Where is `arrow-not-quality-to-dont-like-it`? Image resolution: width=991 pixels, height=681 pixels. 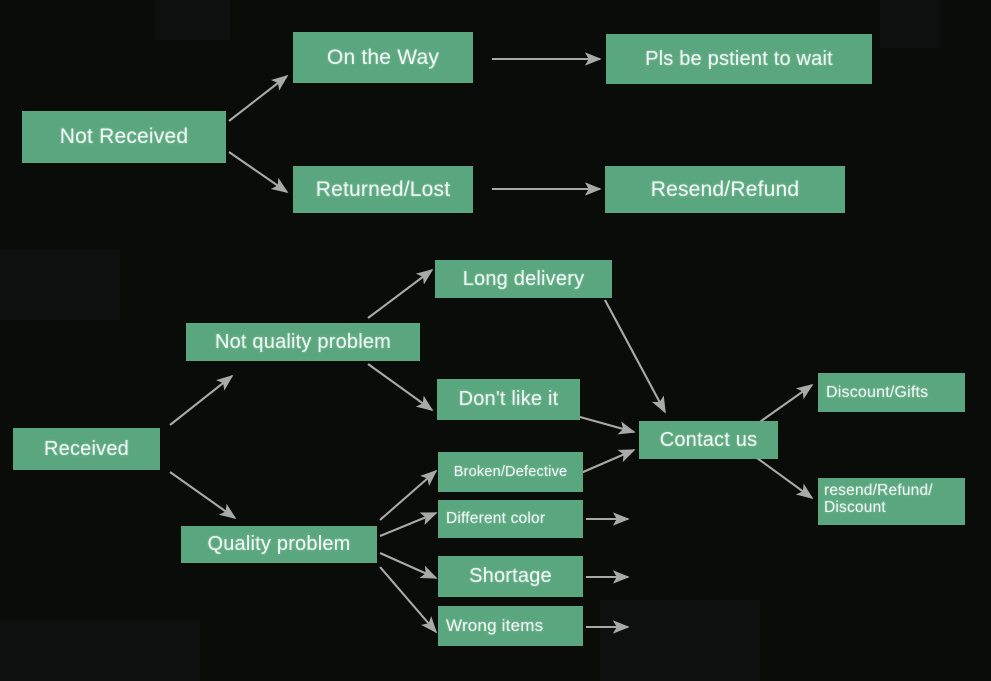
arrow-not-quality-to-dont-like-it is located at coordinates (400, 387).